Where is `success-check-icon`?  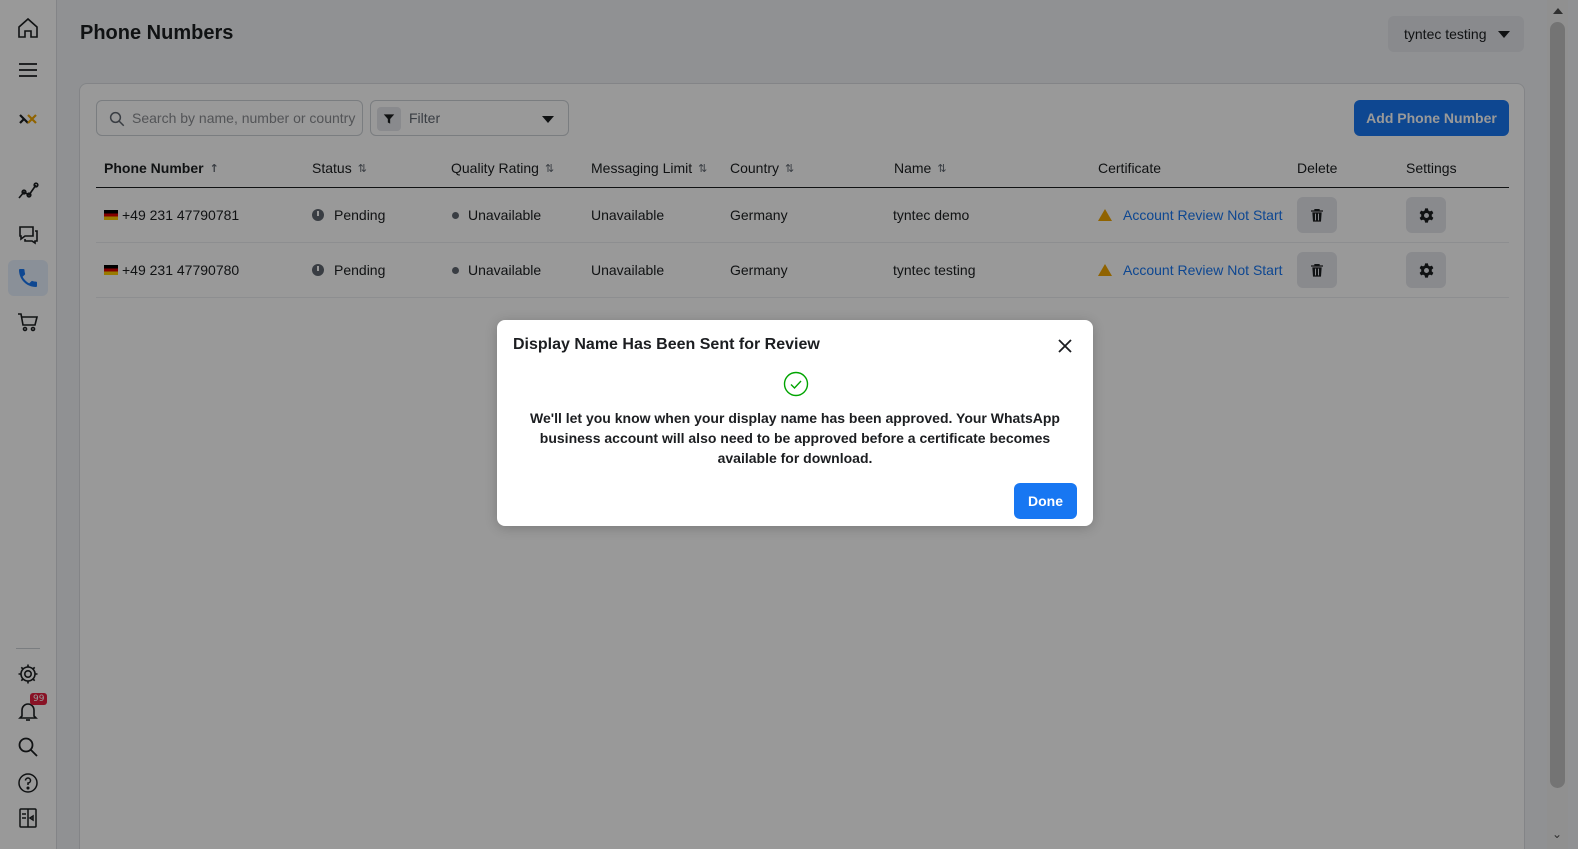 success-check-icon is located at coordinates (796, 384).